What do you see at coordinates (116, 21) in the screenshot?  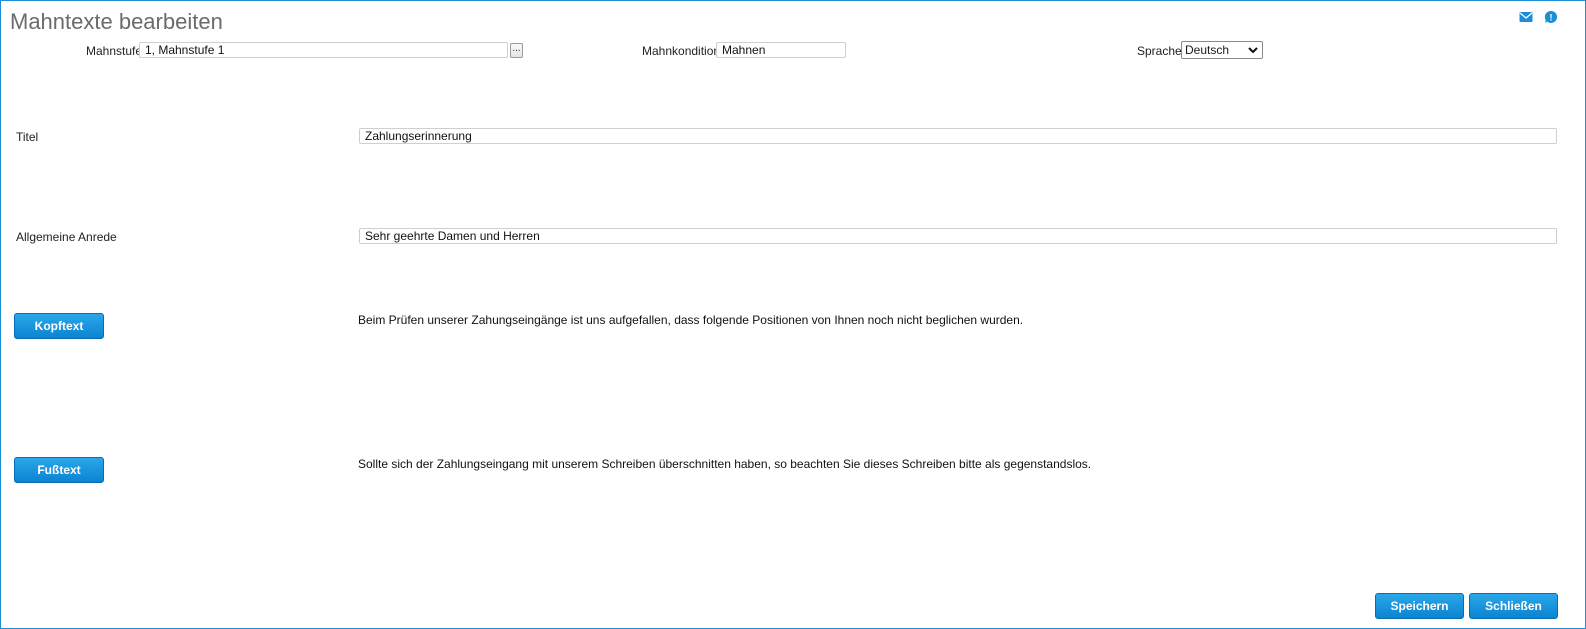 I see `page-title: Mahntexte bearbeiten` at bounding box center [116, 21].